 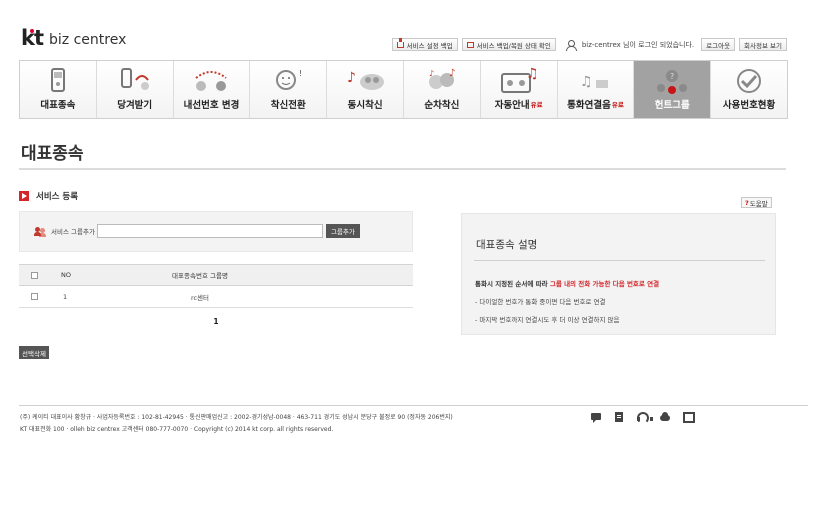 What do you see at coordinates (73, 232) in the screenshot?
I see `group-add-label: 서비스 그룹추가` at bounding box center [73, 232].